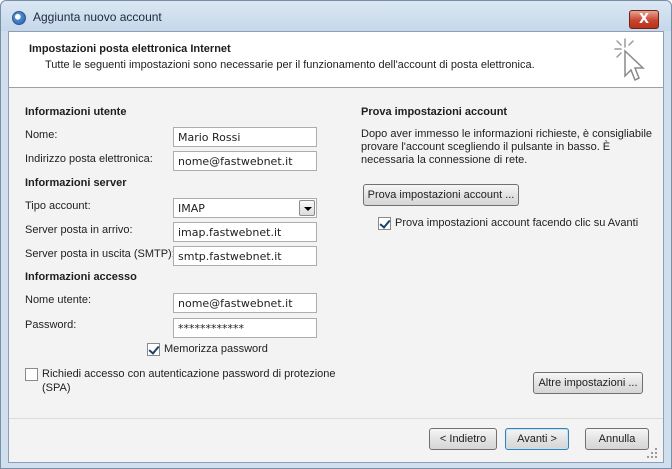 This screenshot has height=469, width=672. I want to click on email-input: nome@fastwebnet.it, so click(245, 161).